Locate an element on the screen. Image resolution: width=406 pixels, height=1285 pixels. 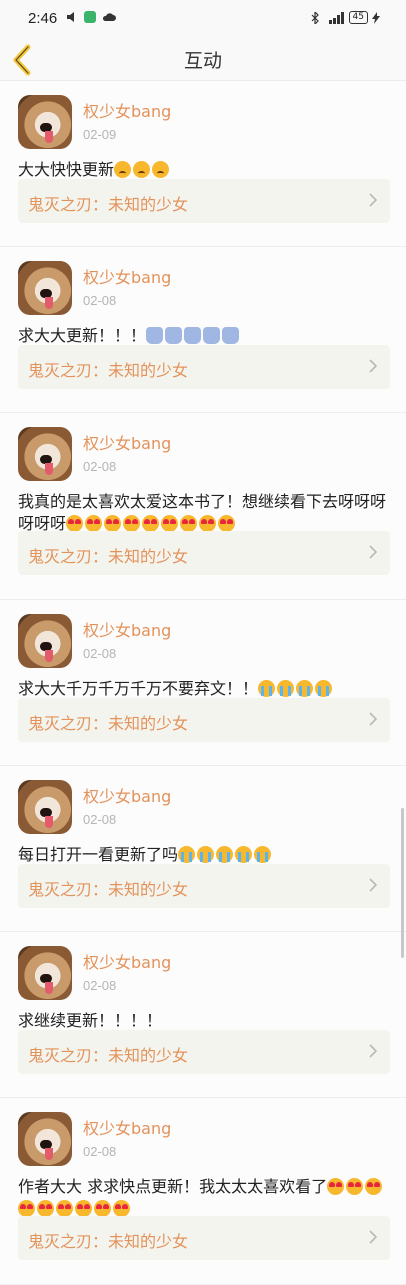
comment-text: 求大大千万千万千万不要弃文！！ is located at coordinates (204, 689).